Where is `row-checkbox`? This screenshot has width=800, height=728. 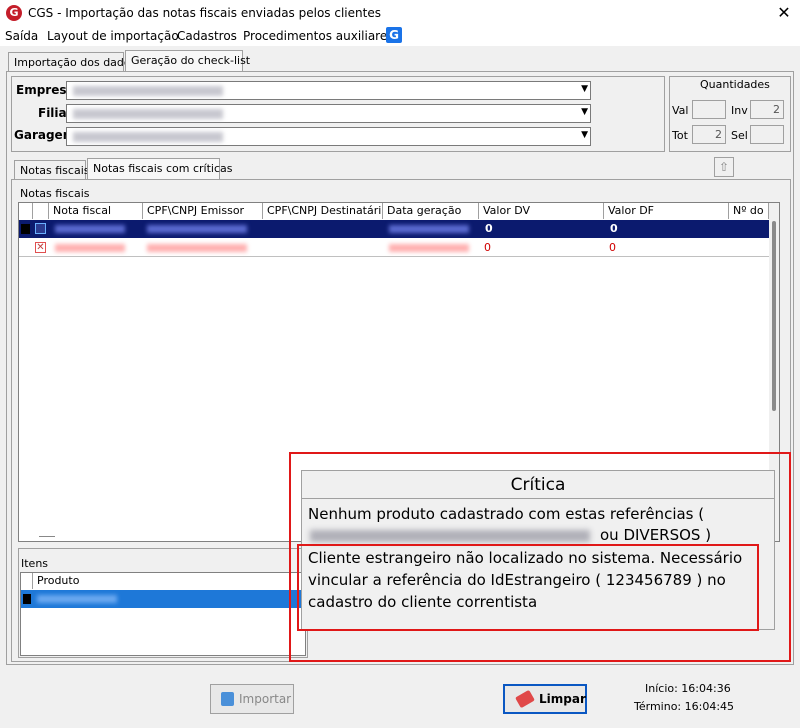 row-checkbox is located at coordinates (40, 228).